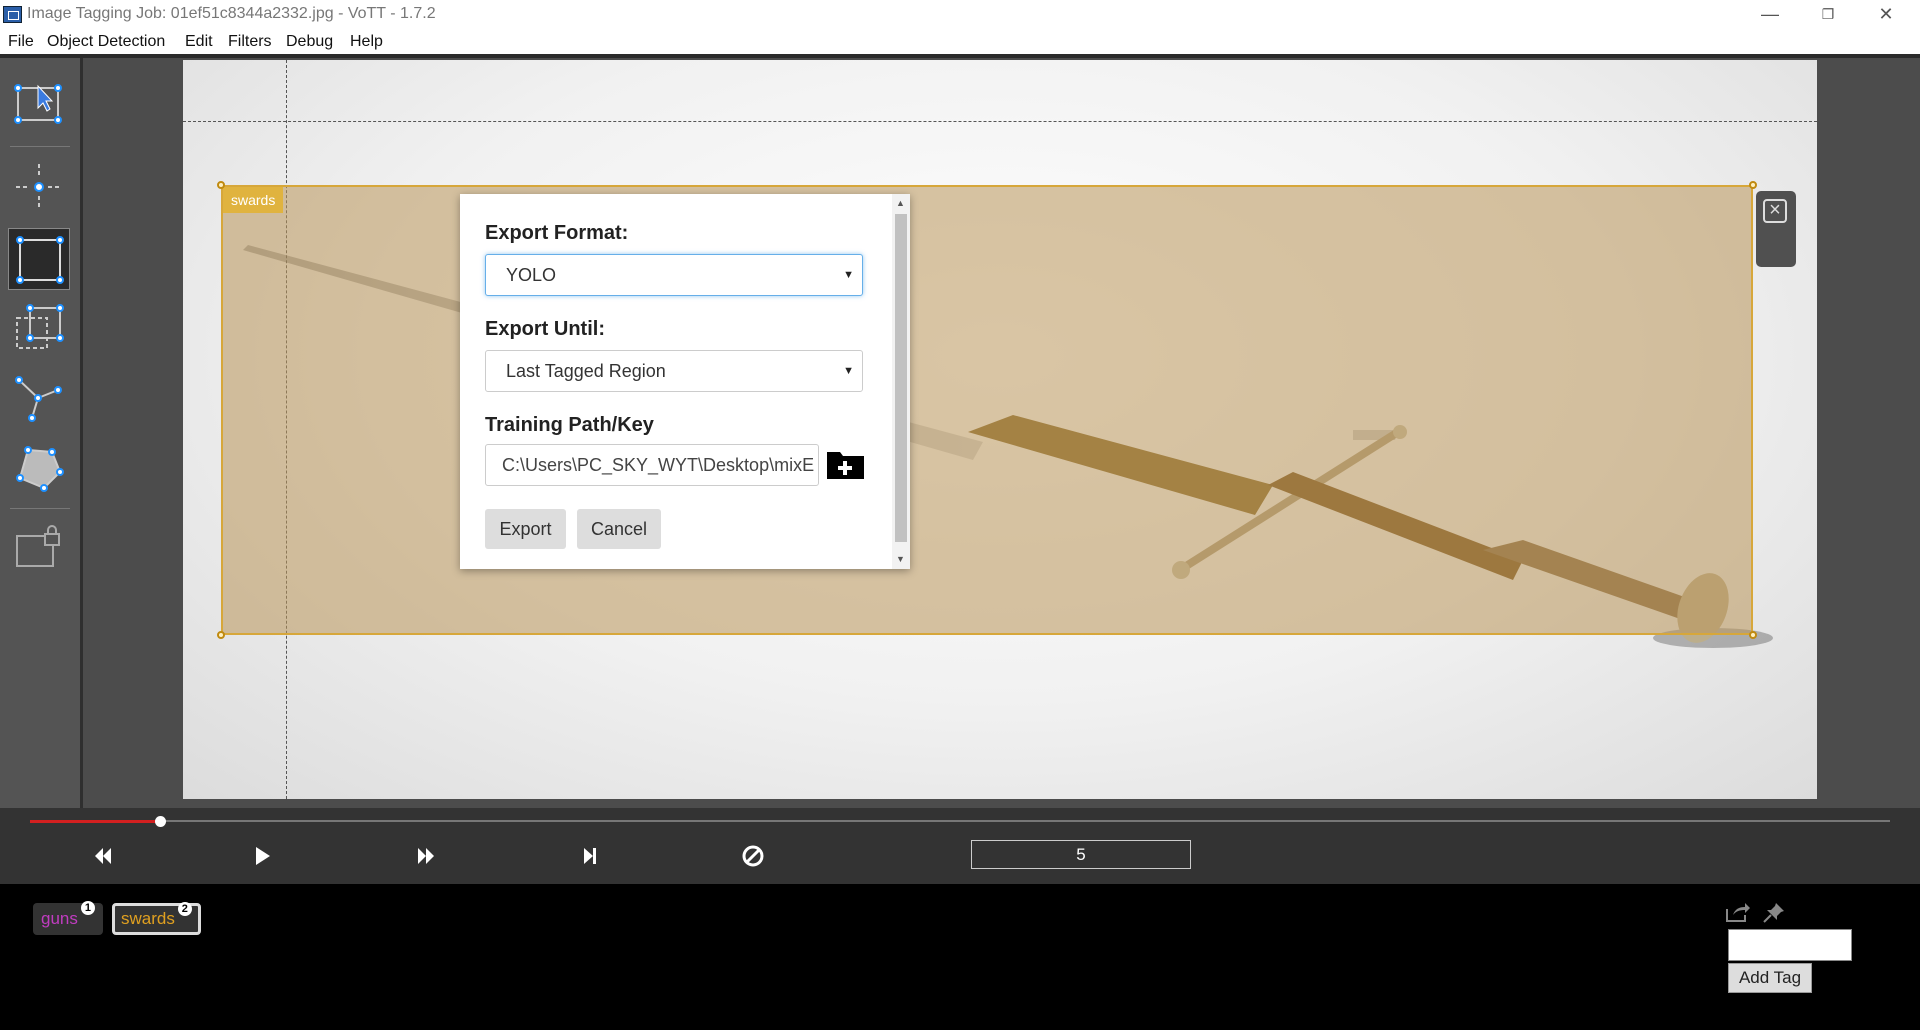 This screenshot has width=1920, height=1030. I want to click on export-format-value: YOLO, so click(531, 275).